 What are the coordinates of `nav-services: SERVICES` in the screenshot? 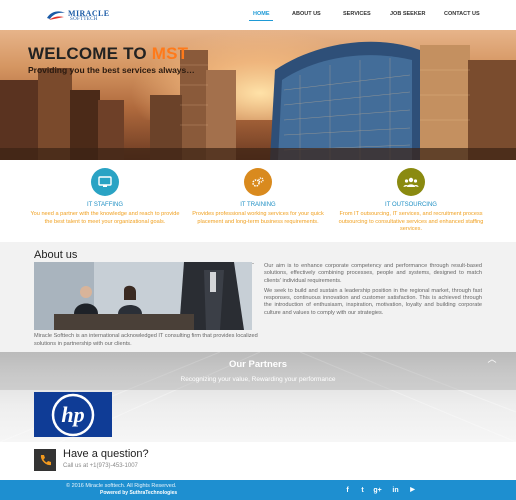 It's located at (357, 14).